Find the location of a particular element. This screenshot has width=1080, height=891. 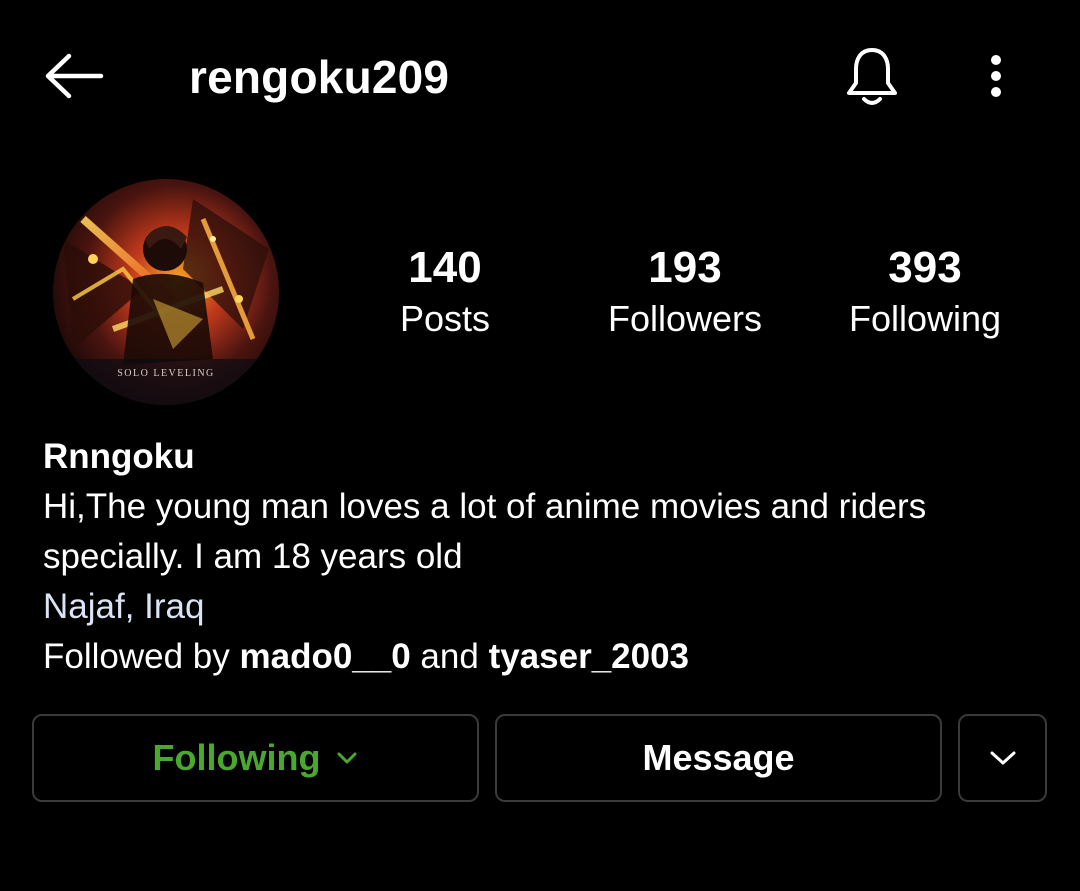

more-vertical-icon is located at coordinates (996, 76).